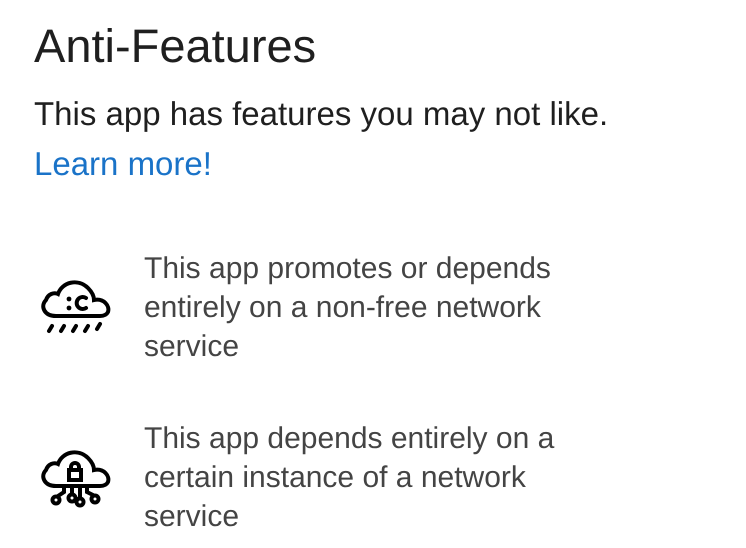 Image resolution: width=746 pixels, height=548 pixels. What do you see at coordinates (348, 308) in the screenshot?
I see `feature-description: This app promotes or depends entirely on a non-free network service` at bounding box center [348, 308].